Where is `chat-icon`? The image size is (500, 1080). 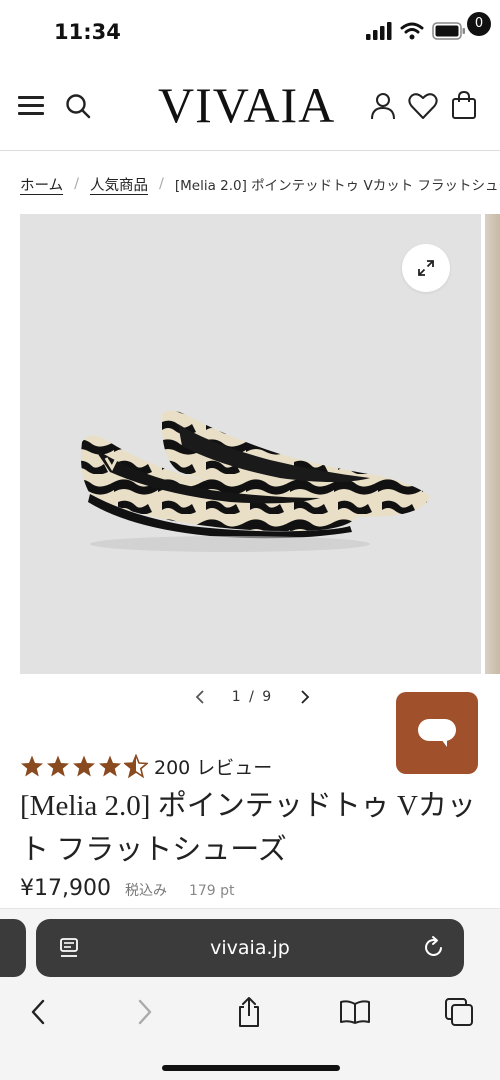 chat-icon is located at coordinates (437, 733).